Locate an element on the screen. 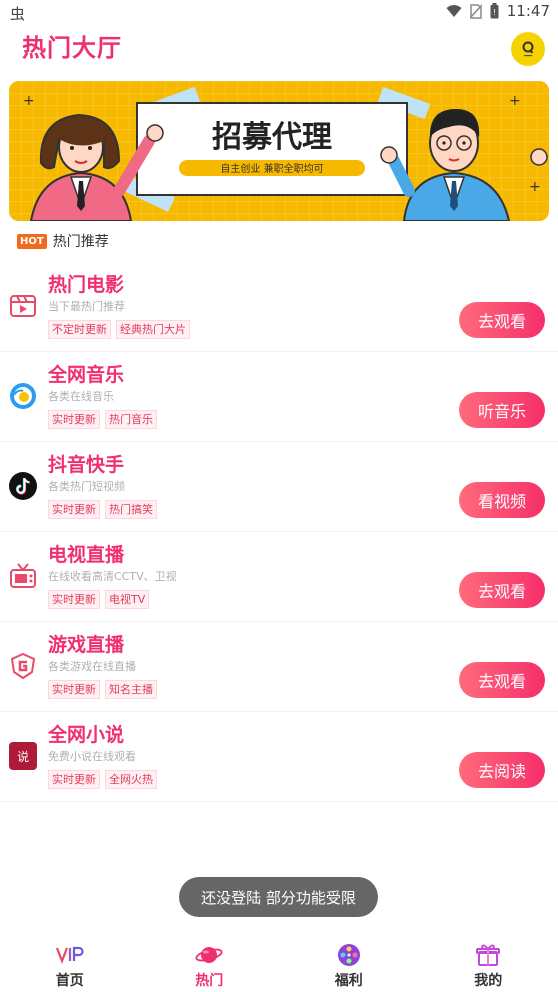  nav-label: 我的 is located at coordinates (488, 981).